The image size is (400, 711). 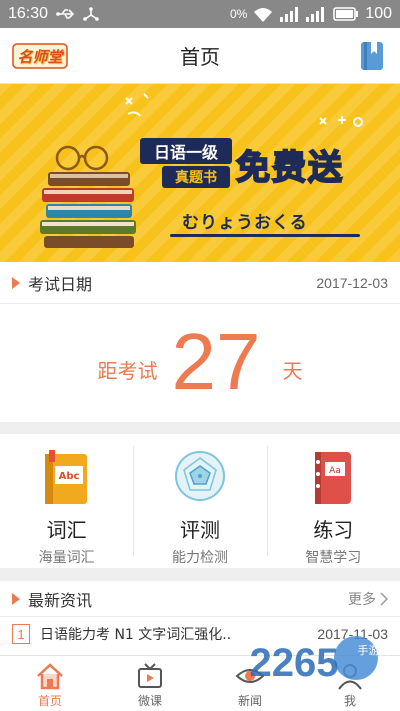 What do you see at coordinates (149, 701) in the screenshot?
I see `tab-label: 微课` at bounding box center [149, 701].